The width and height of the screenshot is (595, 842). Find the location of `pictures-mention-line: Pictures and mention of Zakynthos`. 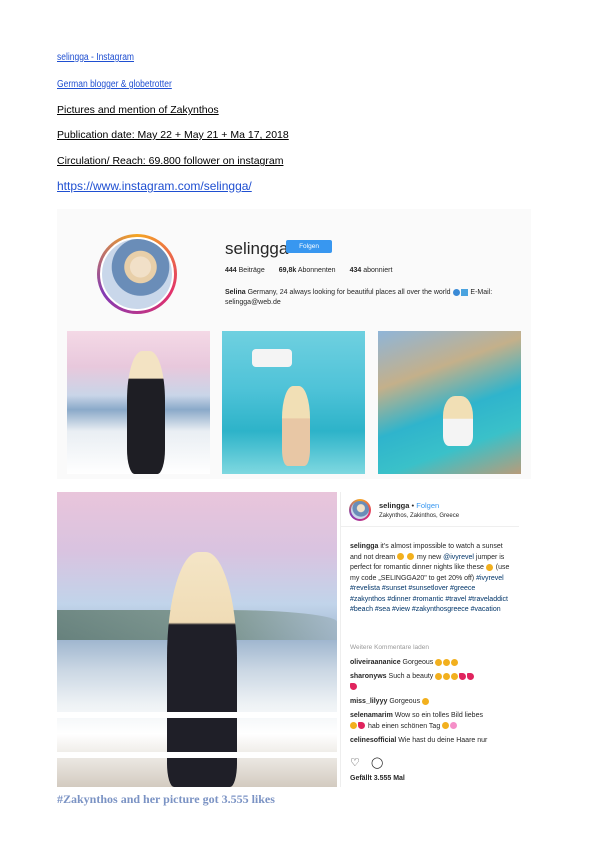

pictures-mention-line: Pictures and mention of Zakynthos is located at coordinates (138, 110).